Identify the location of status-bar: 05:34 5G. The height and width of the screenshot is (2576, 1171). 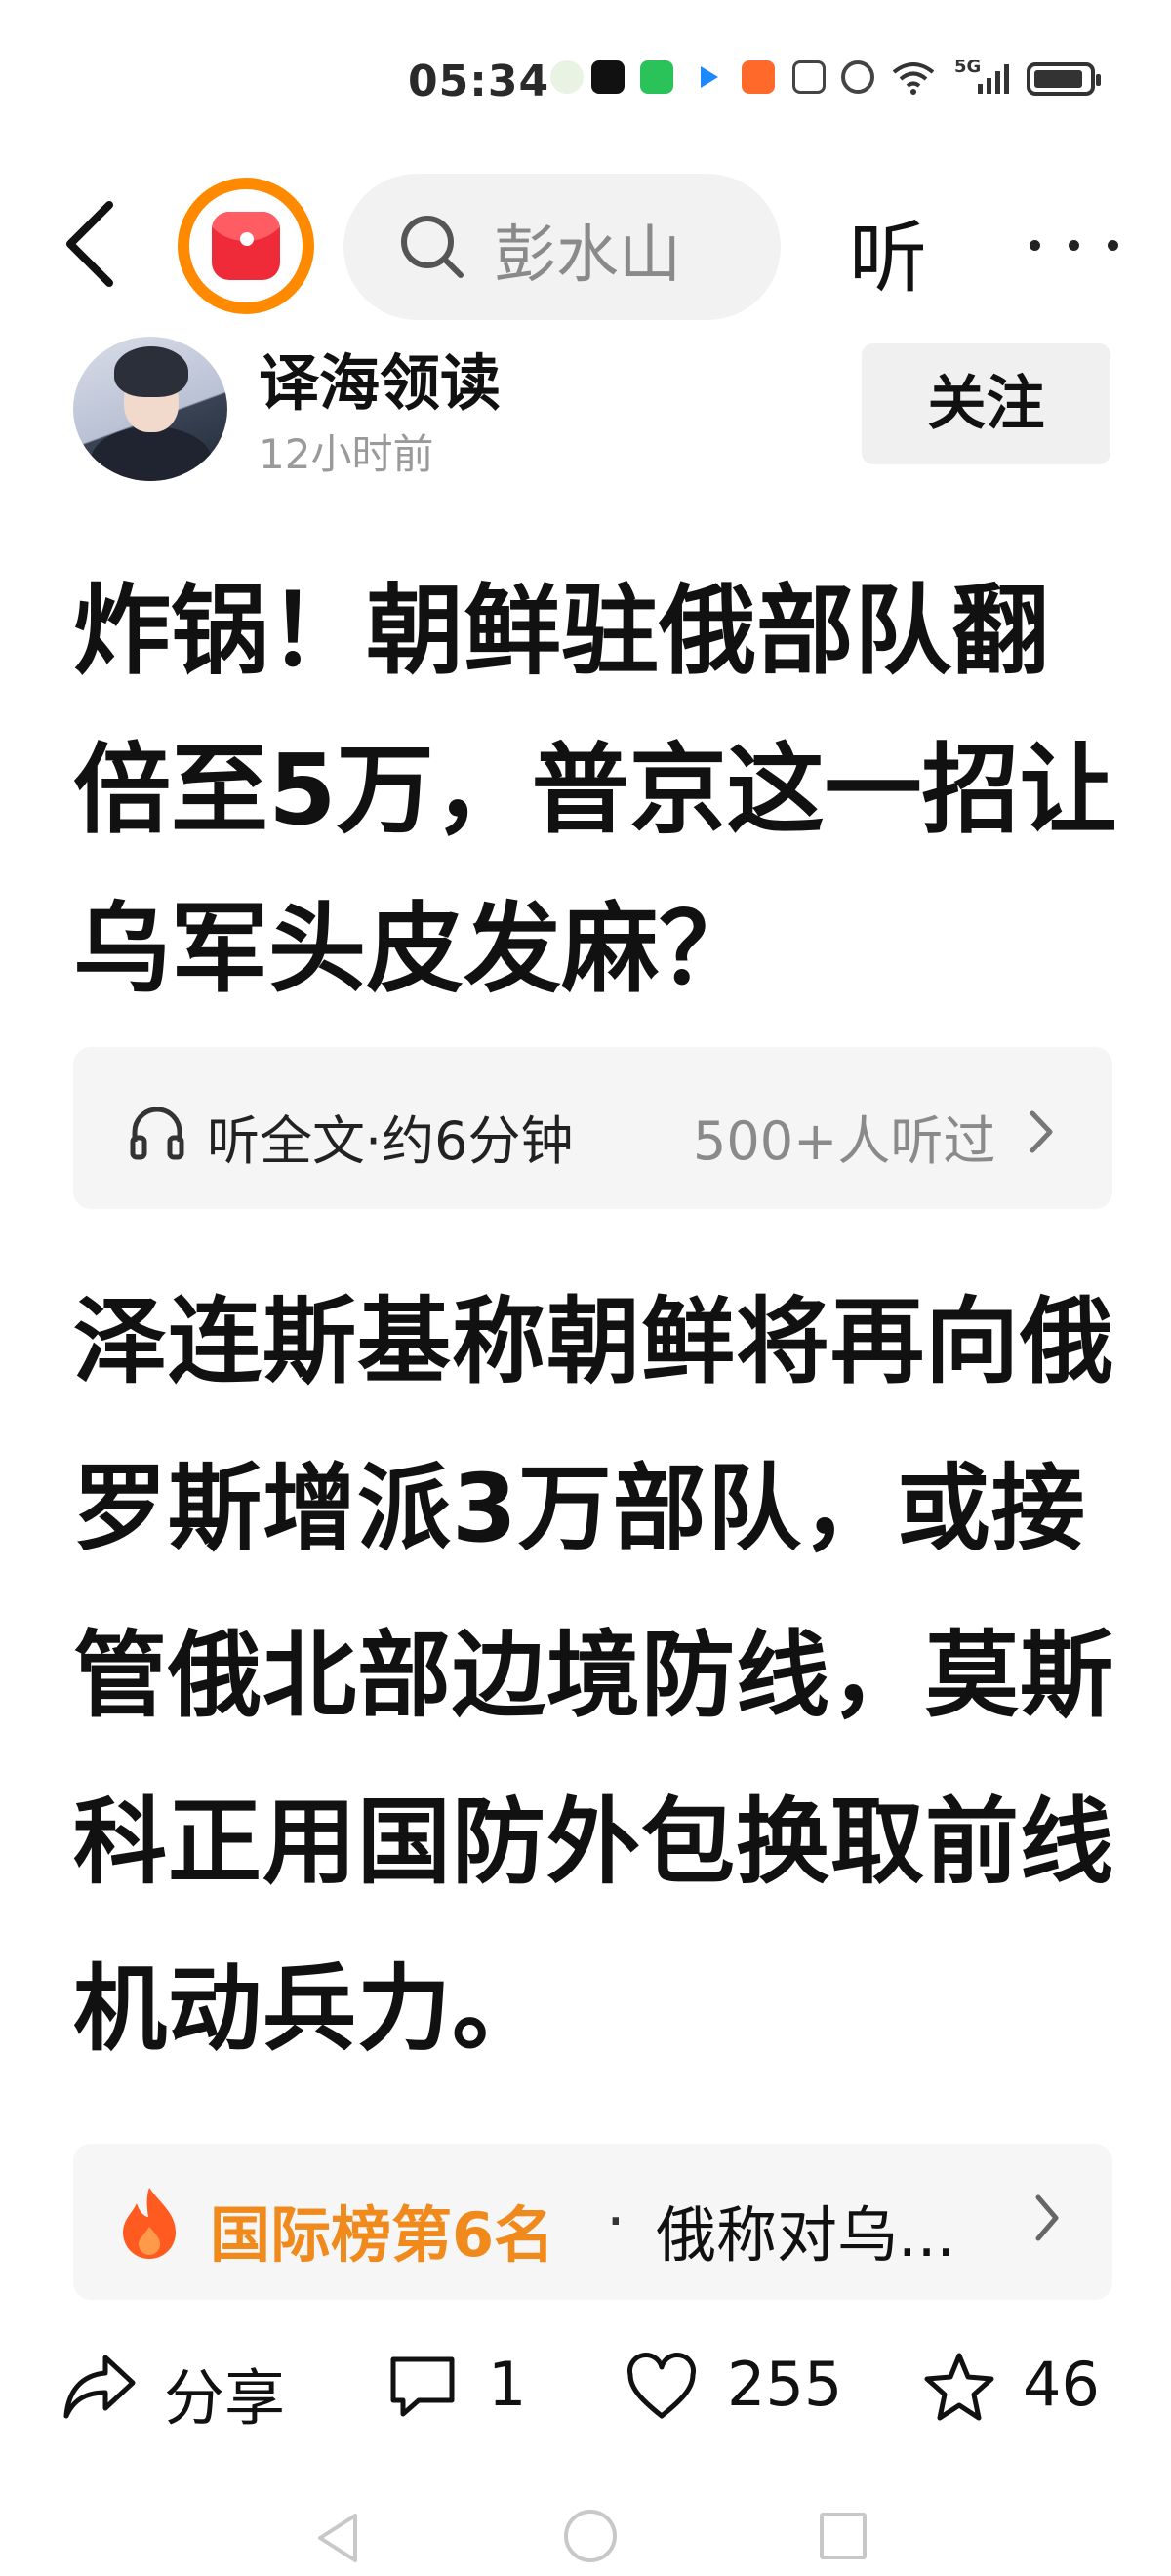
(585, 83).